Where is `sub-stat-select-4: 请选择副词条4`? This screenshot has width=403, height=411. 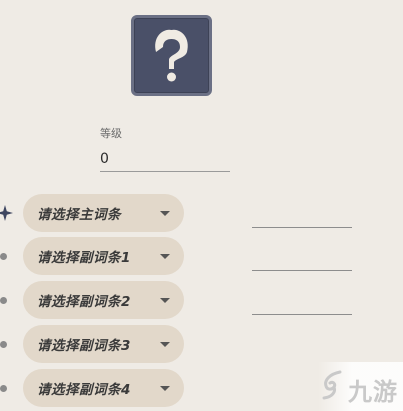
sub-stat-select-4: 请选择副词条4 is located at coordinates (103, 388).